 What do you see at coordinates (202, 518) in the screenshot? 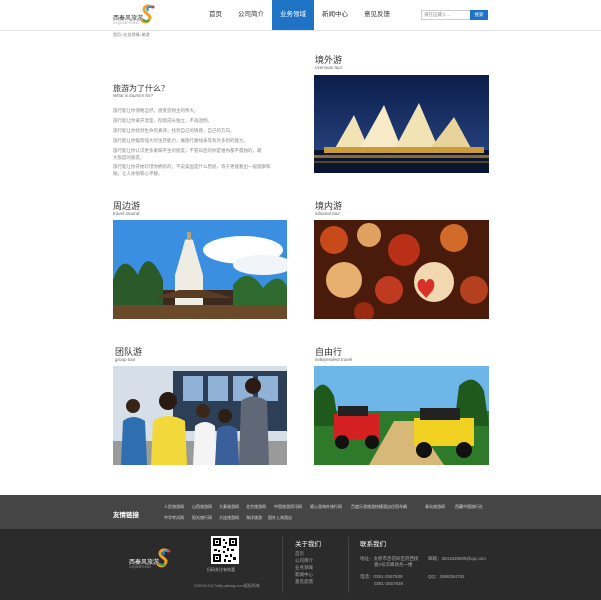
I see `friend-link: 阳光旅行网` at bounding box center [202, 518].